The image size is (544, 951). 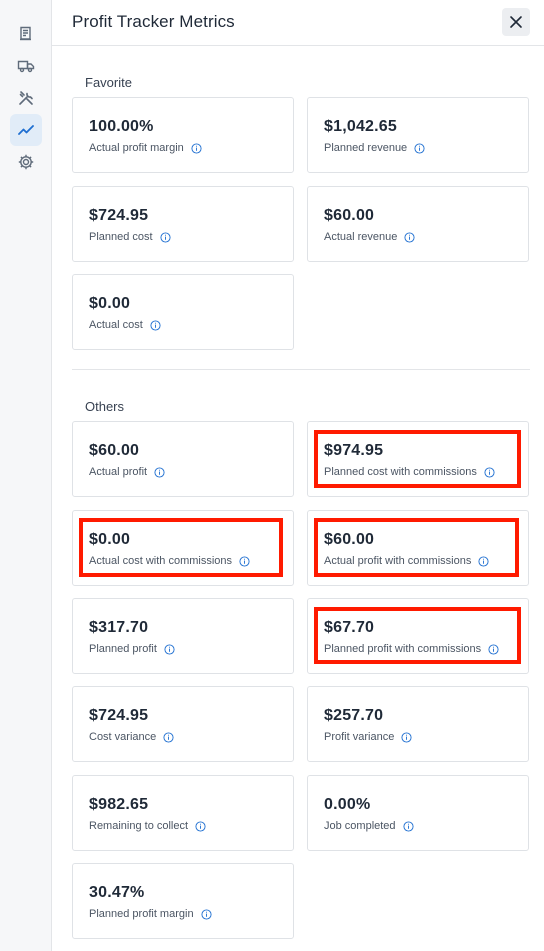 What do you see at coordinates (369, 237) in the screenshot?
I see `metric-label: Actual revenue` at bounding box center [369, 237].